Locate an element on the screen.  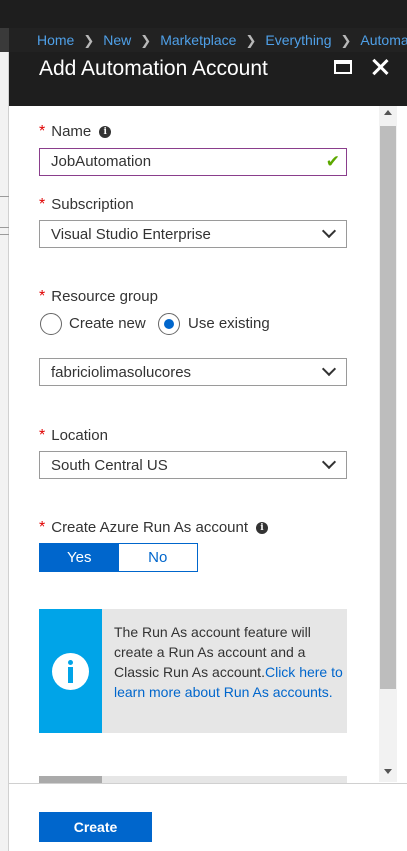
resource-group-label: * Resource group is located at coordinates (98, 296).